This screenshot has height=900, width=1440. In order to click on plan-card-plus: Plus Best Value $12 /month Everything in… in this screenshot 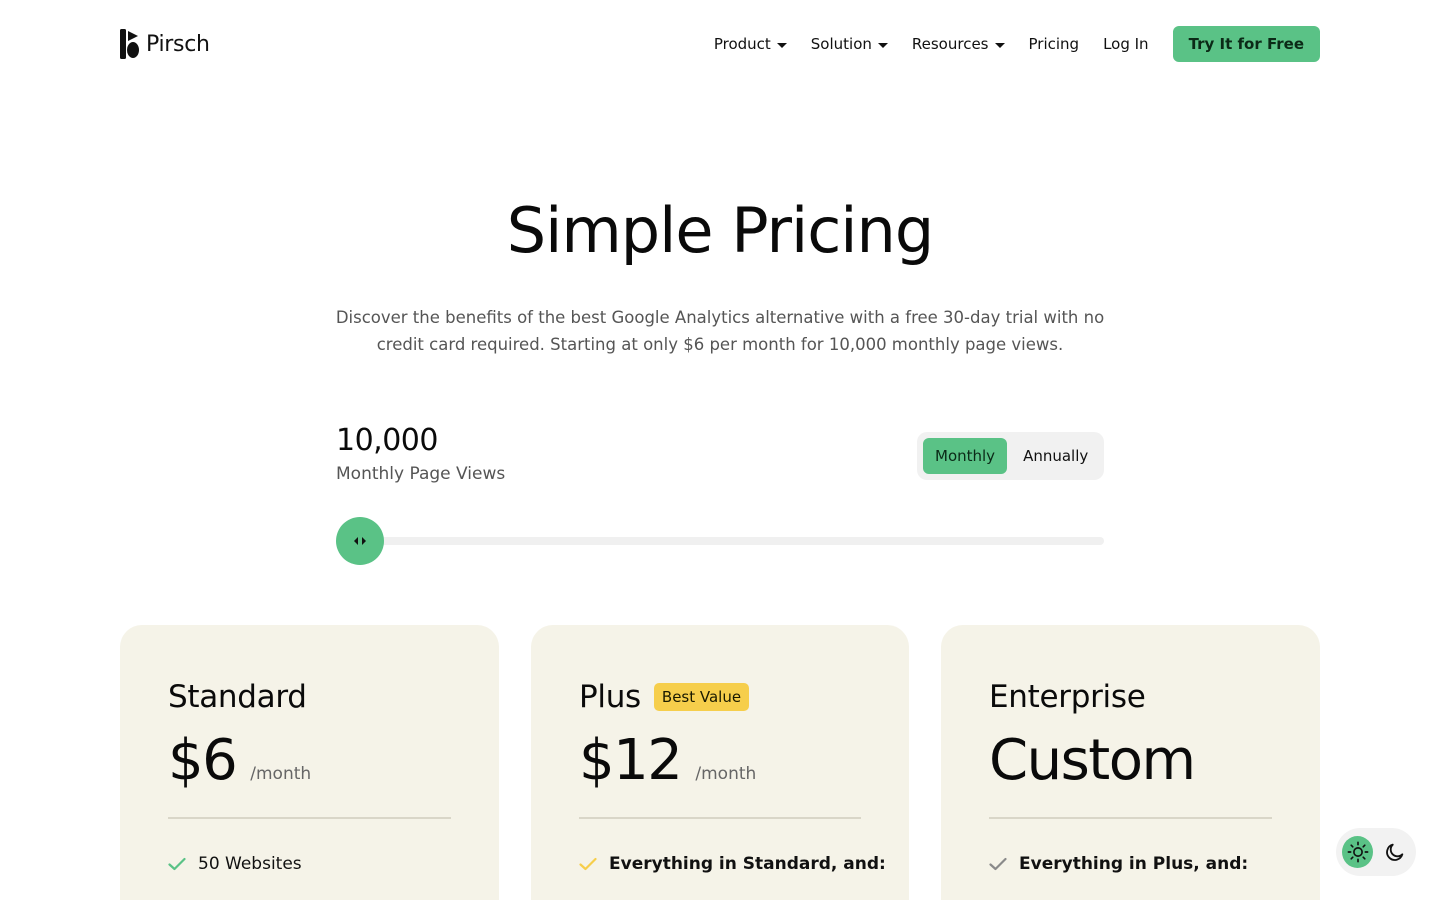, I will do `click(720, 762)`.